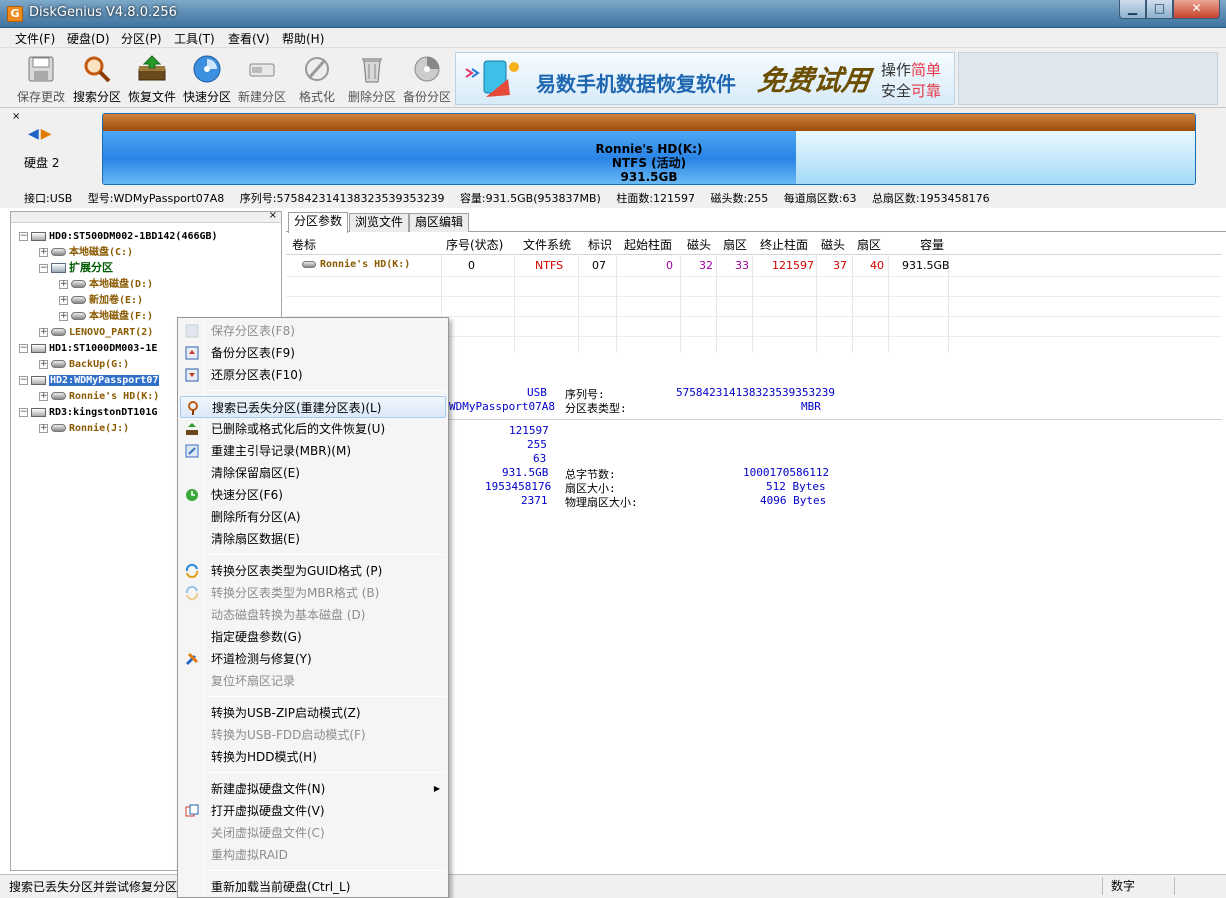  Describe the element at coordinates (313, 429) in the screenshot. I see `context-menu-item: 已删除或格式化后的文件恢复(U)` at that location.